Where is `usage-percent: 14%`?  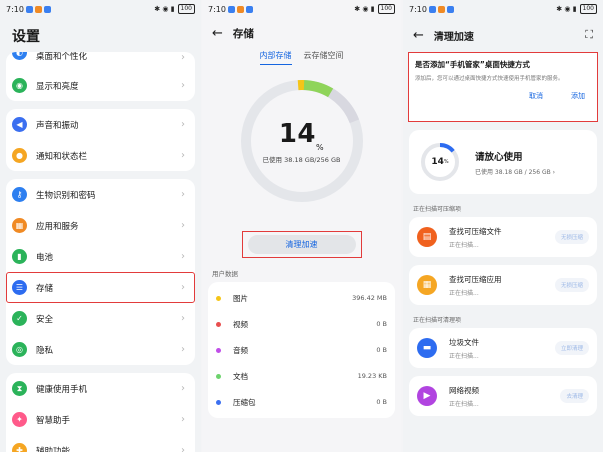
usage-percent: 14% is located at coordinates (301, 135).